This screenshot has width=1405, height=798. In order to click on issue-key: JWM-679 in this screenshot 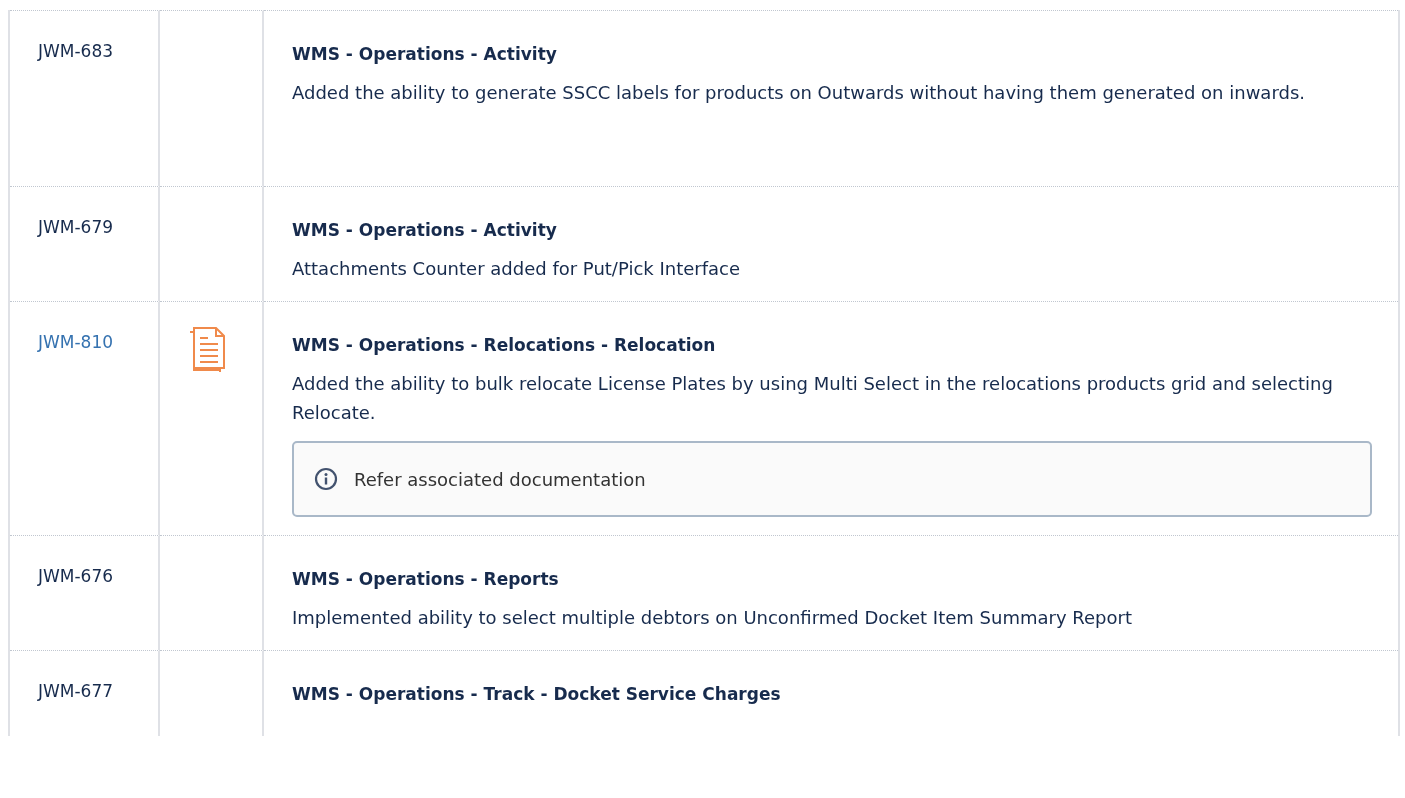, I will do `click(76, 227)`.